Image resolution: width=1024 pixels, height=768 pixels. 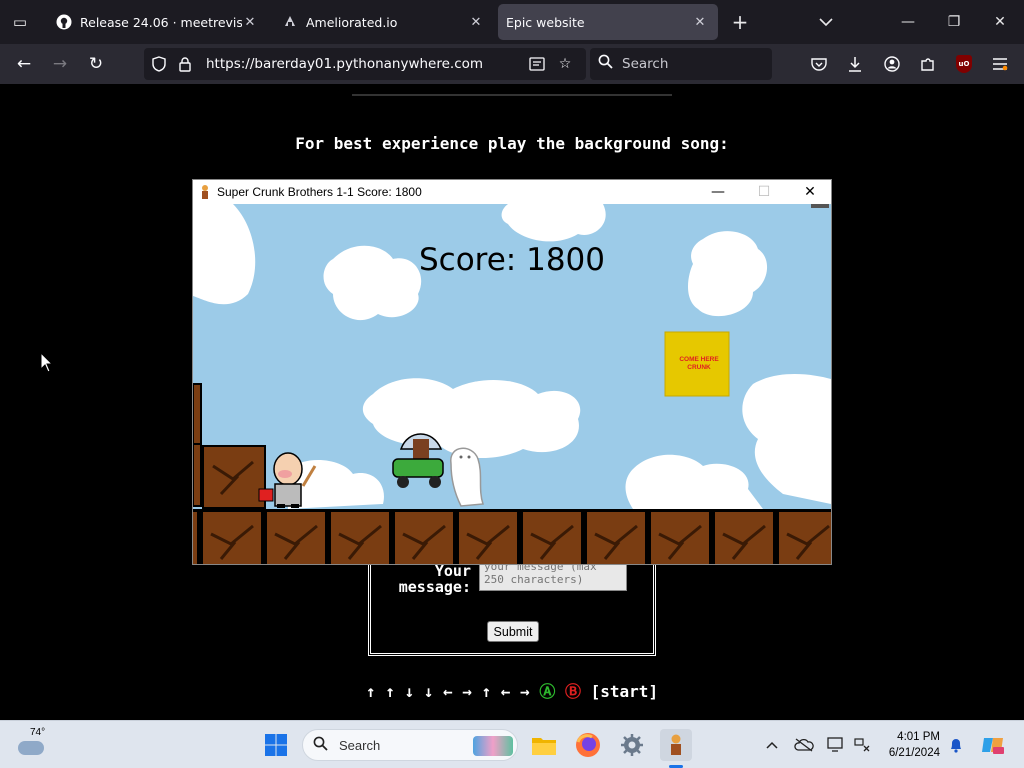 What do you see at coordinates (993, 745) in the screenshot?
I see `copilot-icon` at bounding box center [993, 745].